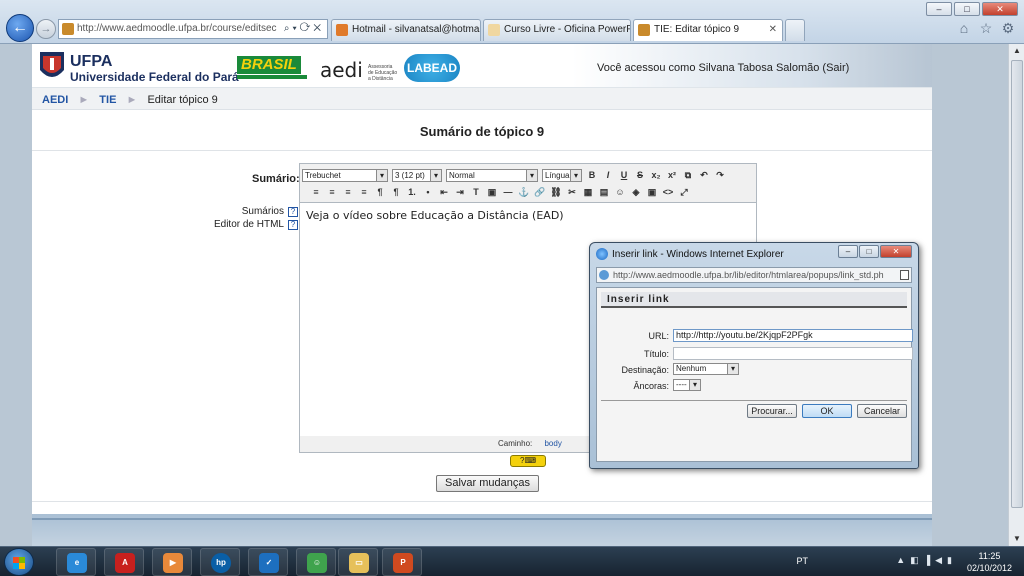 This screenshot has height=576, width=1024. I want to click on ltr-icon: ¶, so click(380, 192).